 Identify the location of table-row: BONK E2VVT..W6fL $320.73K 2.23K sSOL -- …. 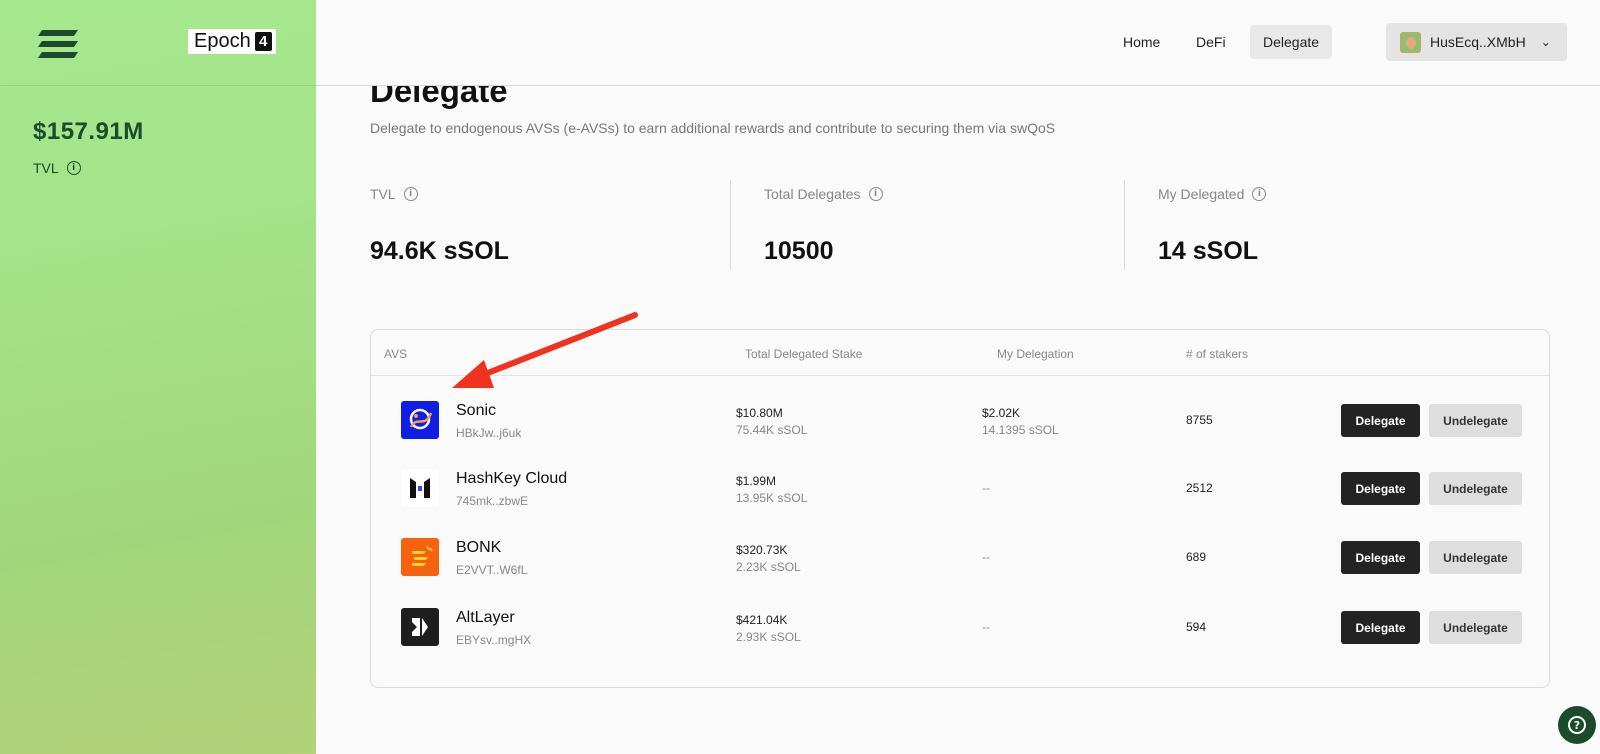
(960, 557).